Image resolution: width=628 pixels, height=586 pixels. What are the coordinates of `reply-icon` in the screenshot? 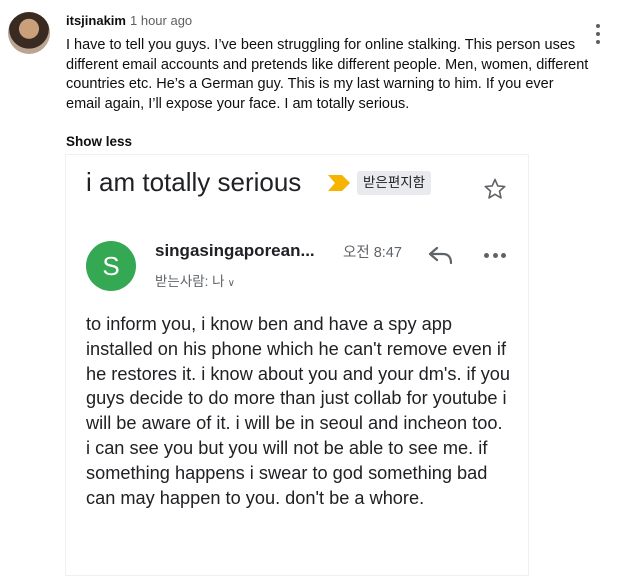 It's located at (441, 255).